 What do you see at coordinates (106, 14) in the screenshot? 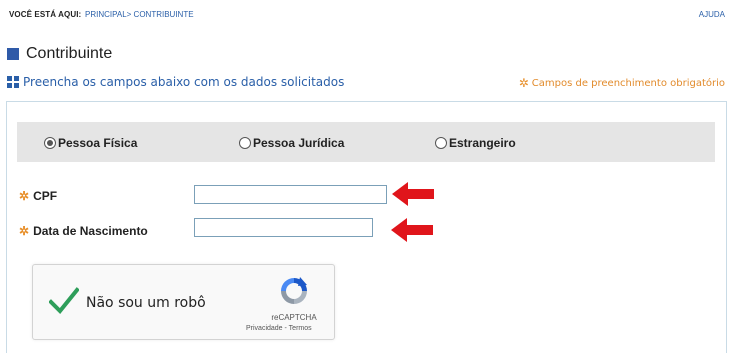
I see `breadcrumb-home-link: PRINCIPAL` at bounding box center [106, 14].